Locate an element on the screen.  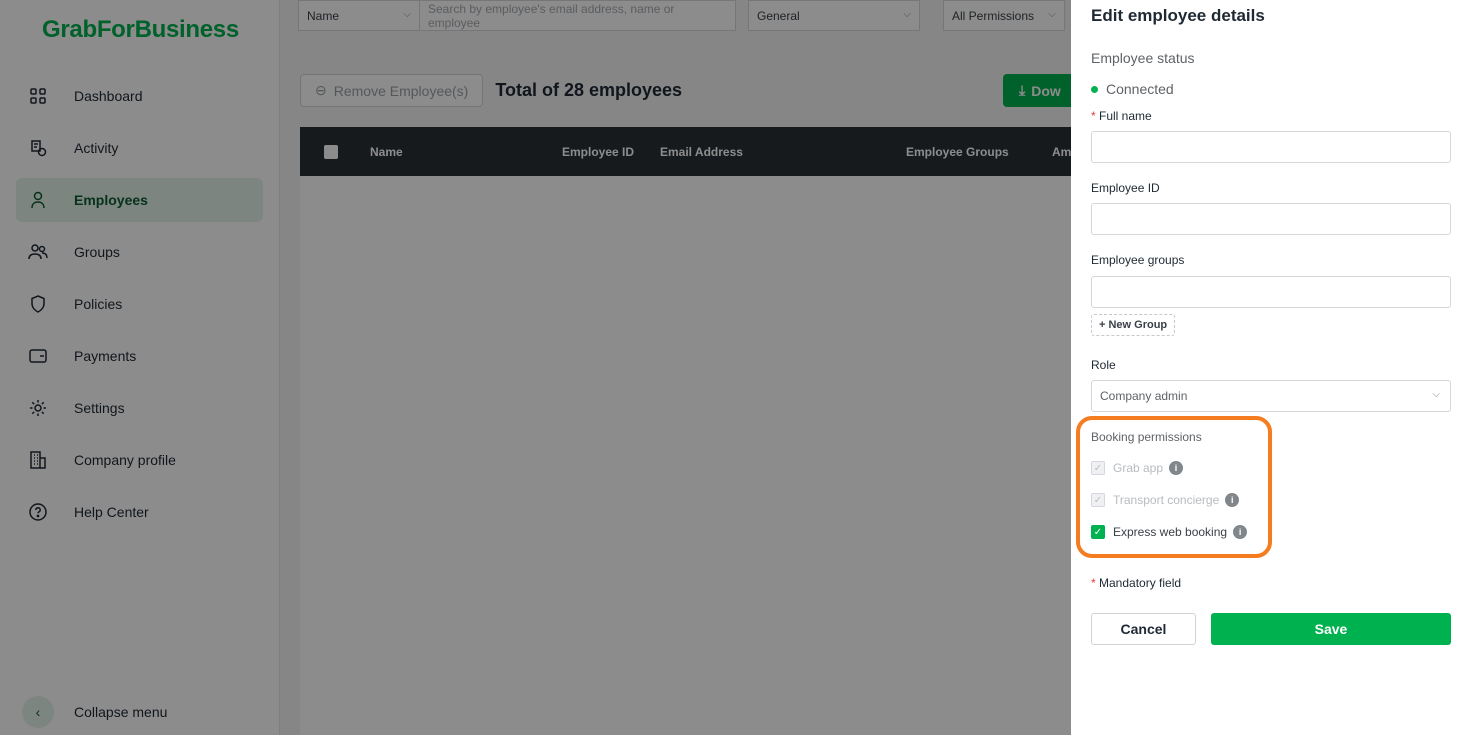
permission-transport-concierge: ✓ Transport concierge i is located at coordinates (1165, 500).